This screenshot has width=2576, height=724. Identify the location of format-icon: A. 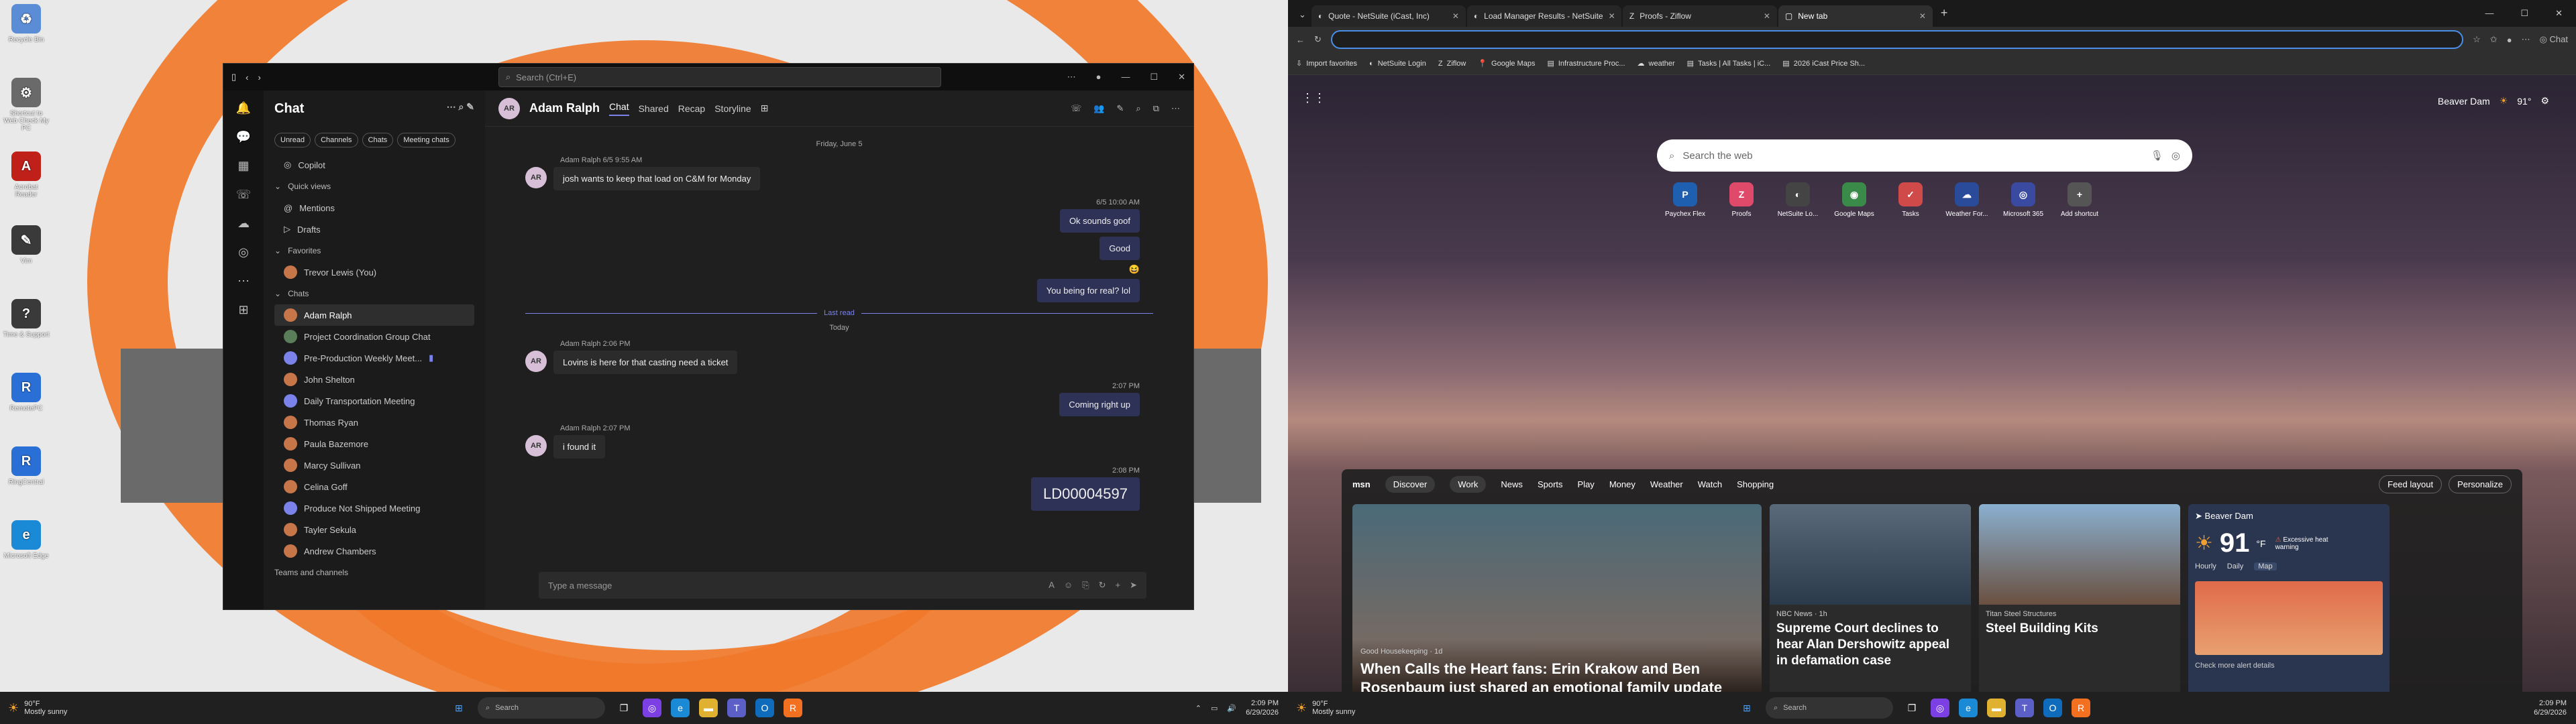
(1052, 585).